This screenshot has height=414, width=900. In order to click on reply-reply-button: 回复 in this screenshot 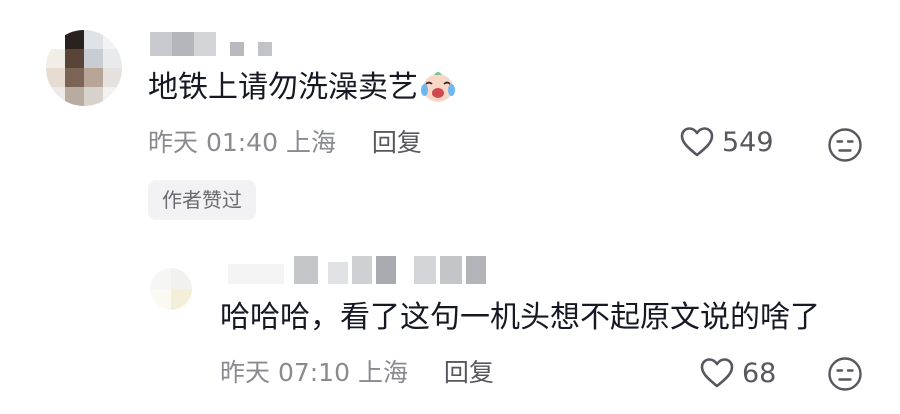, I will do `click(469, 372)`.